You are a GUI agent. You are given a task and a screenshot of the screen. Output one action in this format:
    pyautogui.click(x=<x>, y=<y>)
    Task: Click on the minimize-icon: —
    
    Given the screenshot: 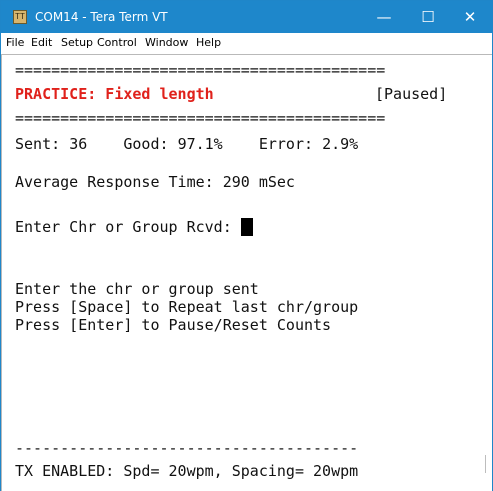 What is the action you would take?
    pyautogui.click(x=384, y=17)
    